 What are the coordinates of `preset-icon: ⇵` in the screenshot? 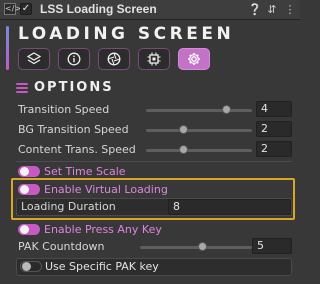 It's located at (272, 9).